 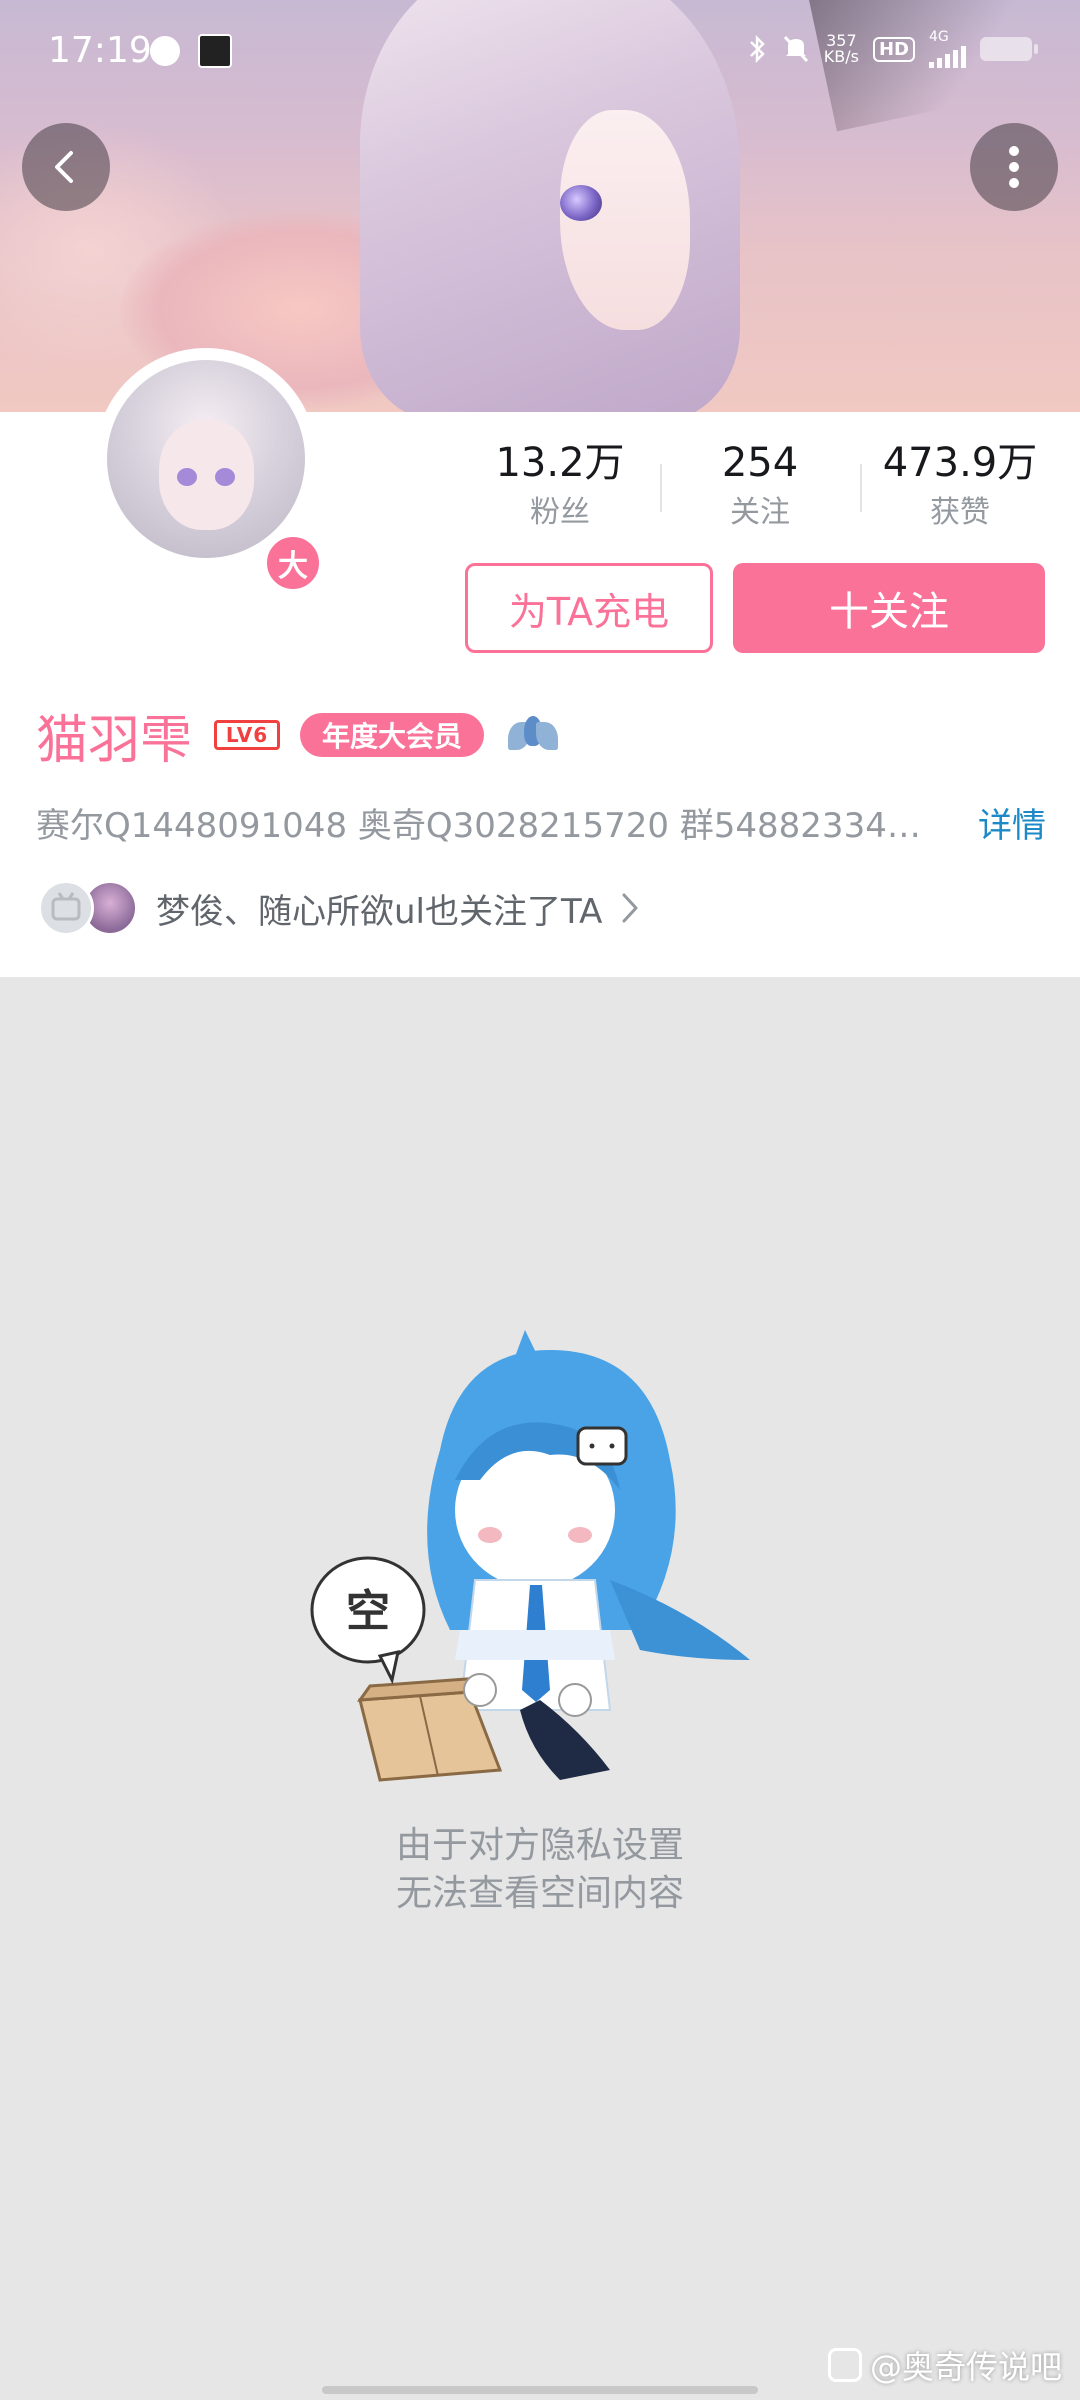 I want to click on more-button, so click(x=1014, y=167).